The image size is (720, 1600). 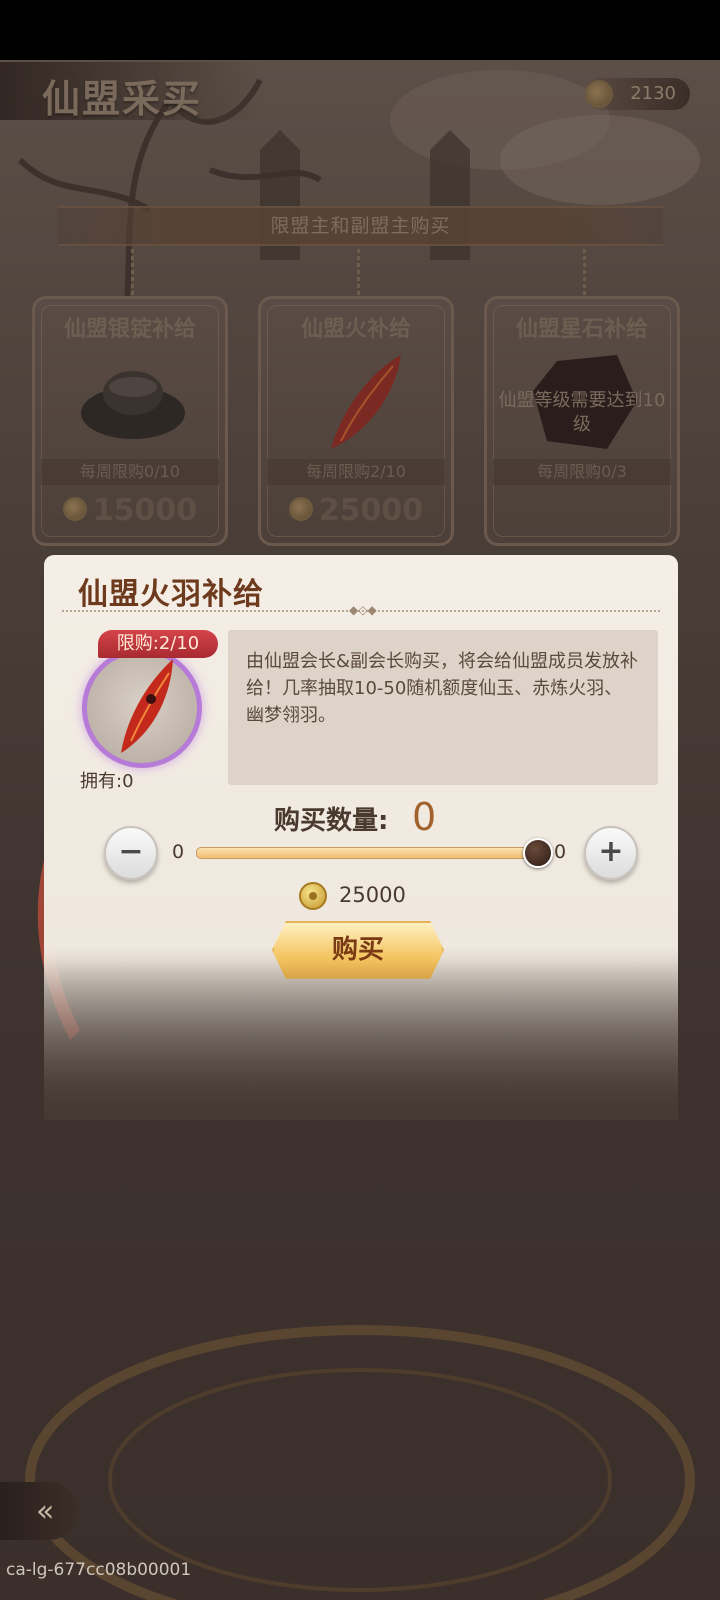 I want to click on card-price: 15000, so click(x=130, y=510).